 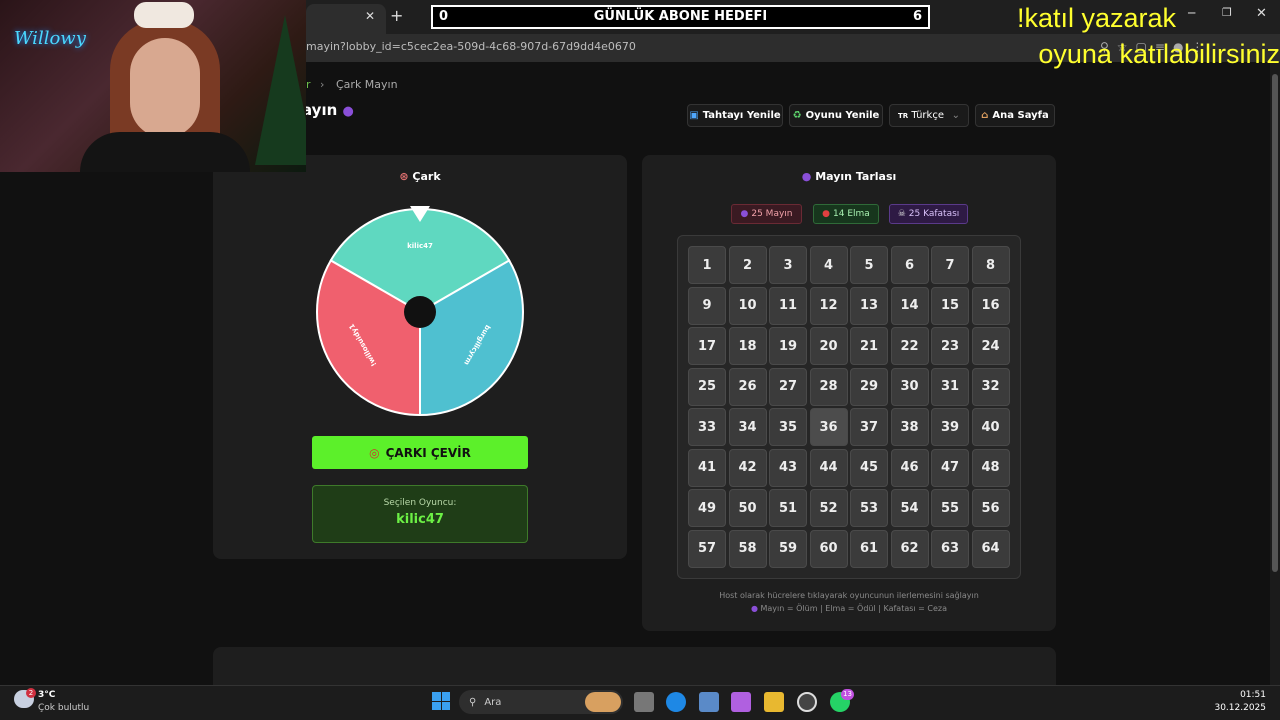 What do you see at coordinates (788, 427) in the screenshot?
I see `minefield-cell: 35` at bounding box center [788, 427].